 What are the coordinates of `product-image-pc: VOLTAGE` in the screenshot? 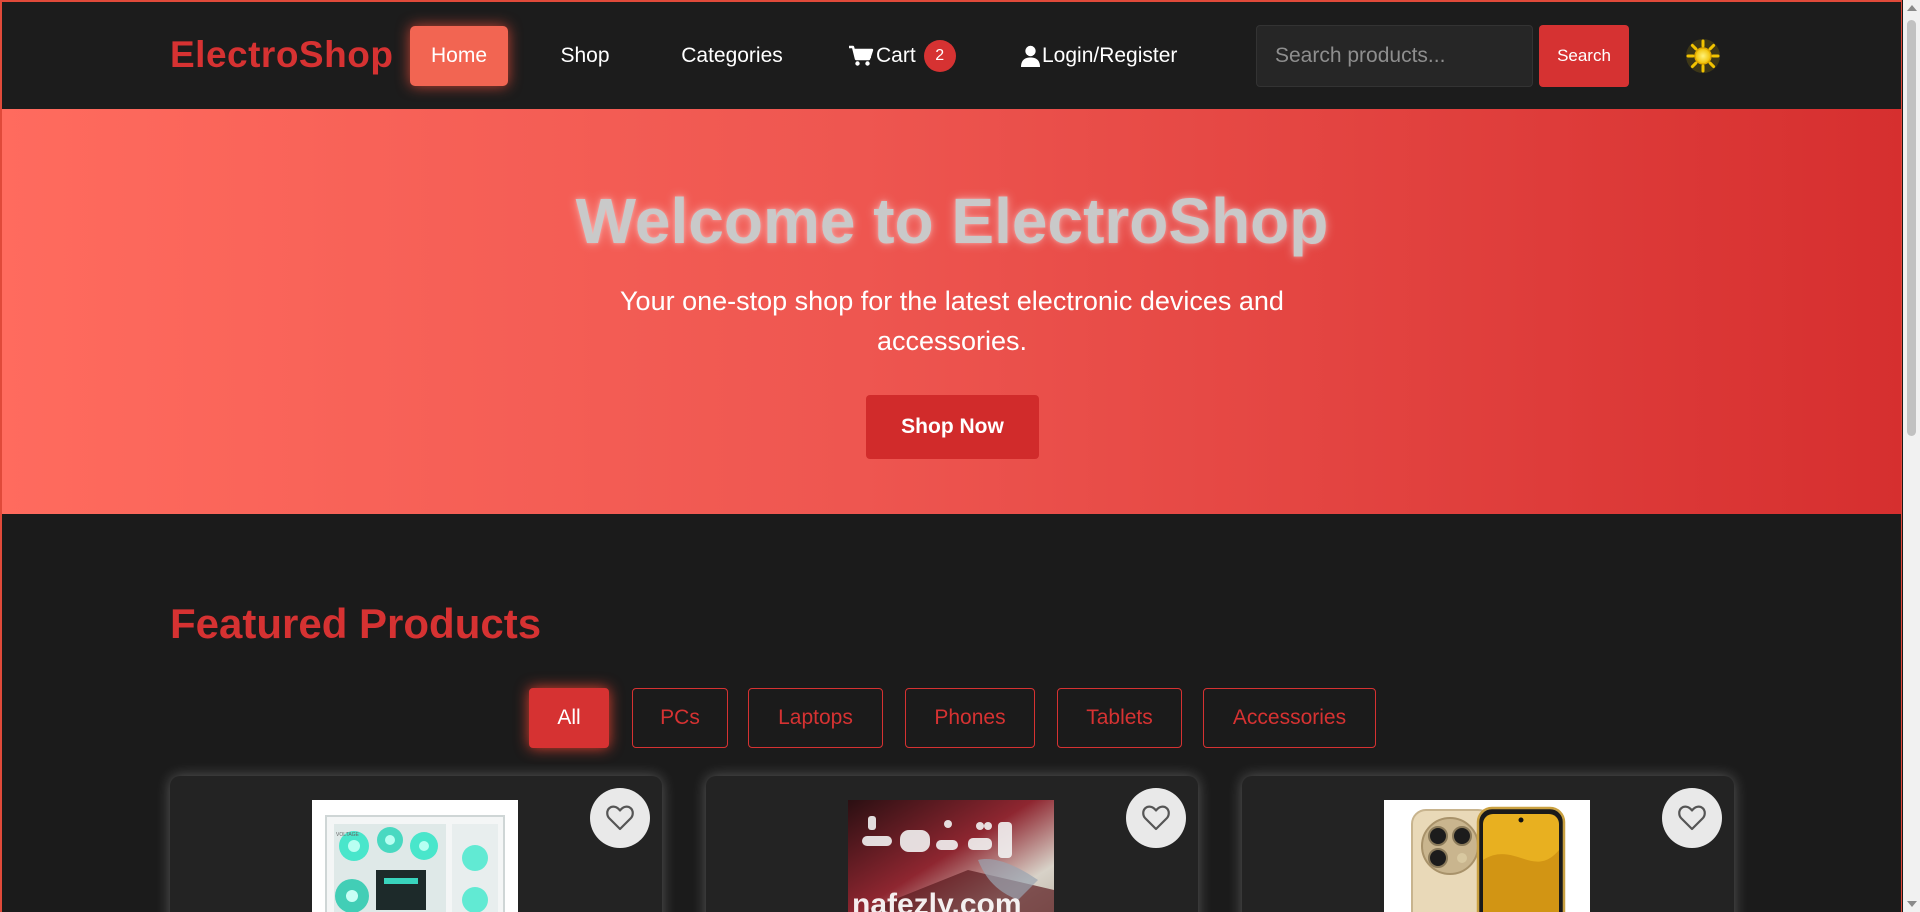 It's located at (415, 856).